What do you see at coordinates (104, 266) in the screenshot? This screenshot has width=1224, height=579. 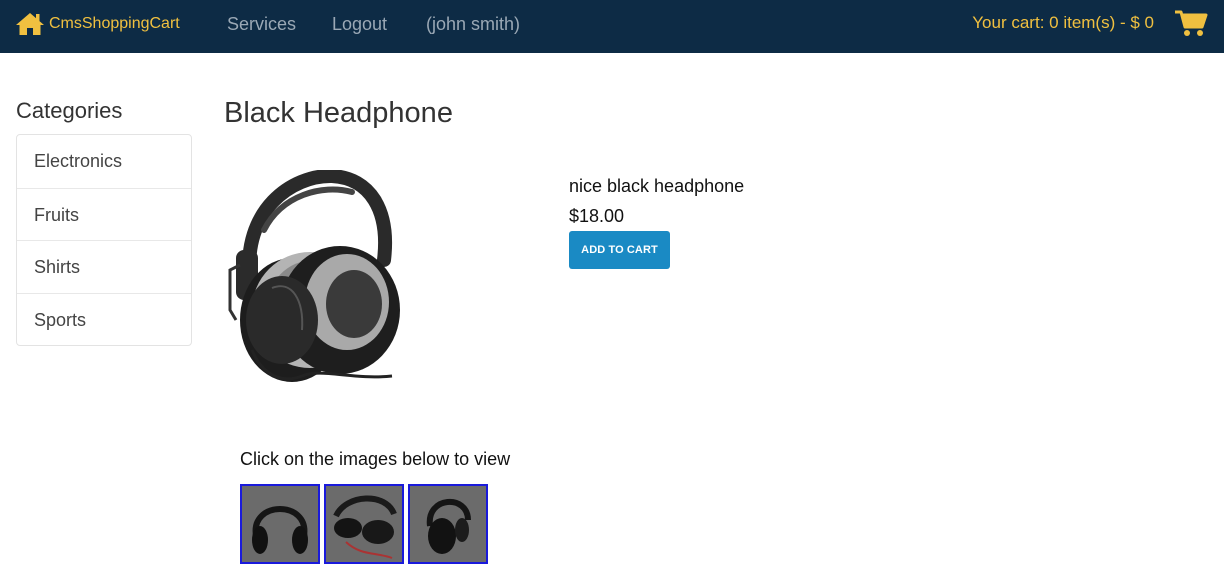 I see `category-item-shirts: Shirts` at bounding box center [104, 266].